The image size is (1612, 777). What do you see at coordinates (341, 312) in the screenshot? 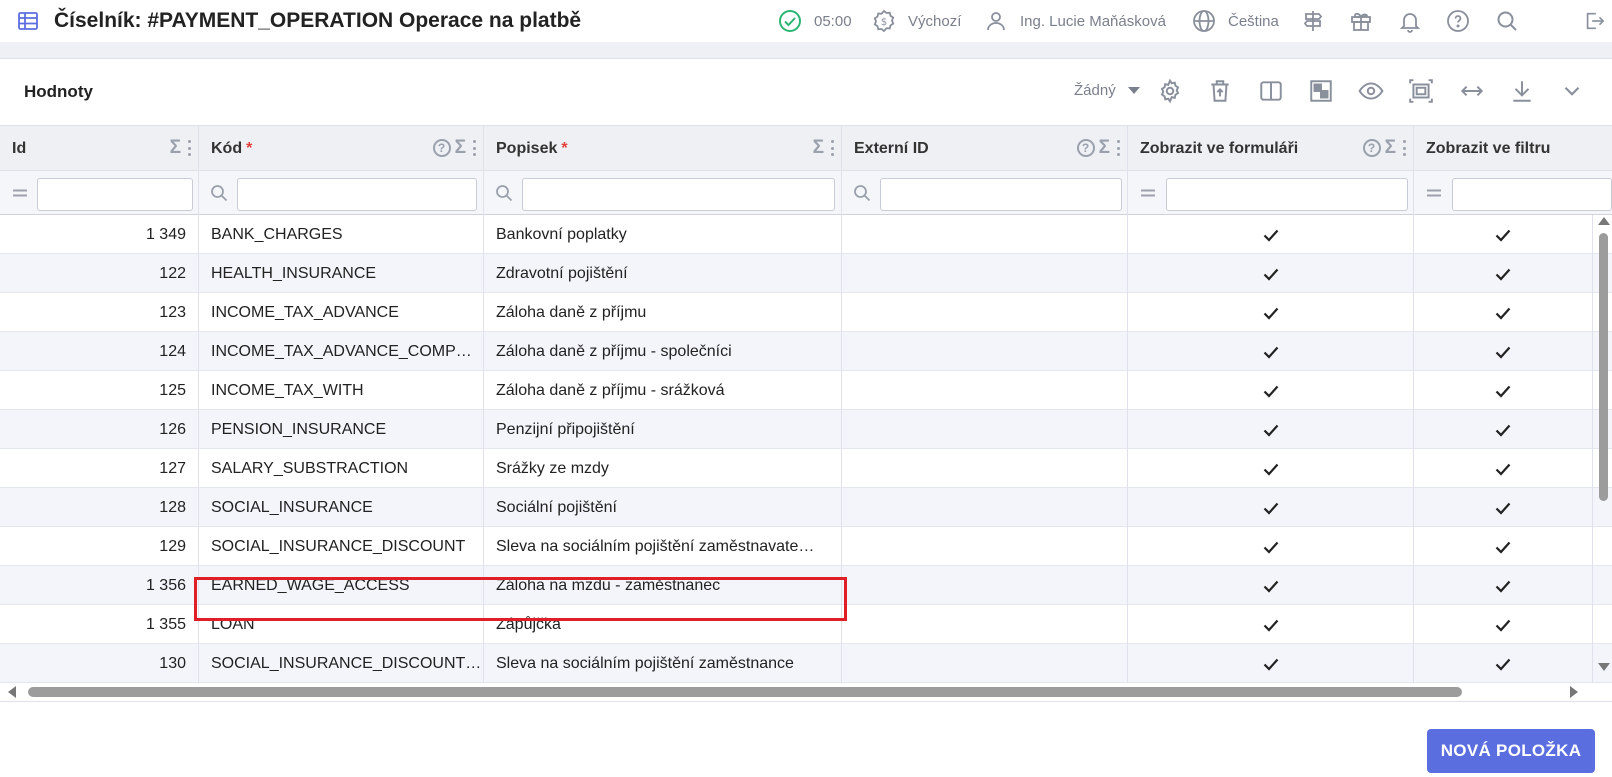
I see `cell-code: INCOME_TAX_ADVANCE` at bounding box center [341, 312].